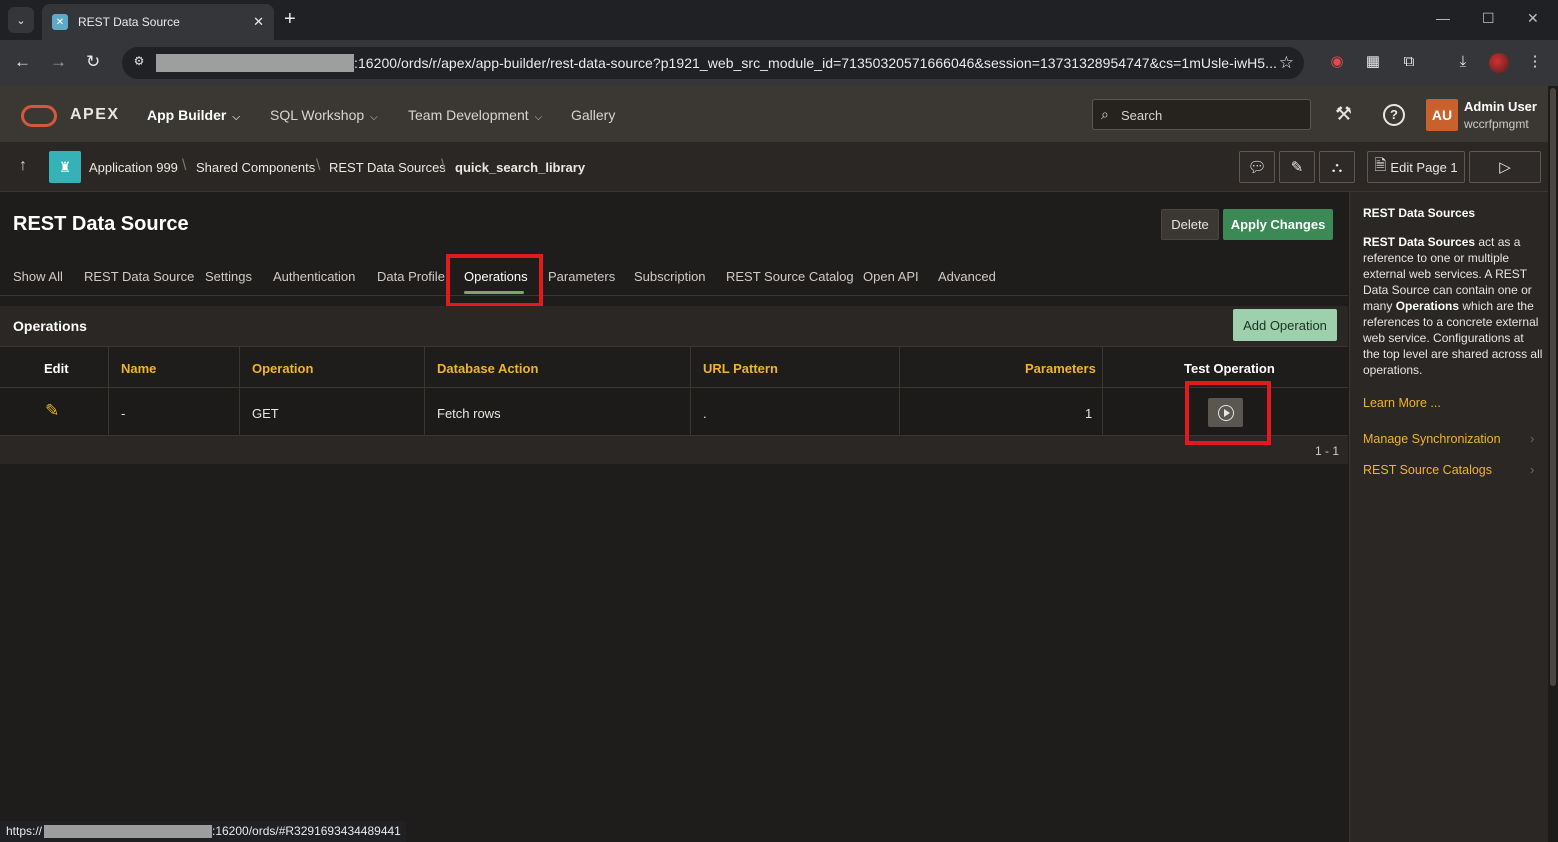 Image resolution: width=1558 pixels, height=842 pixels. Describe the element at coordinates (324, 115) in the screenshot. I see `nav-sql-workshop: SQL Workshop ⌵` at that location.